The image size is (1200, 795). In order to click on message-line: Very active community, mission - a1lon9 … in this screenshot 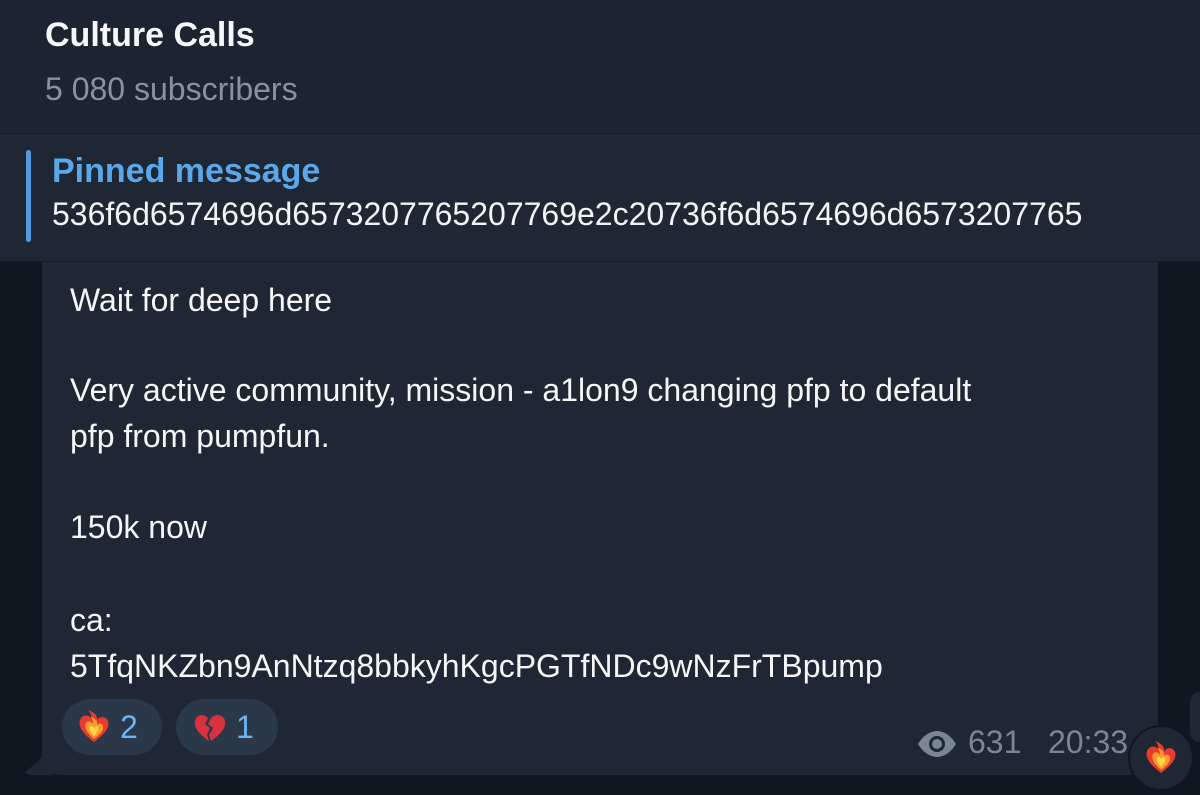, I will do `click(521, 390)`.